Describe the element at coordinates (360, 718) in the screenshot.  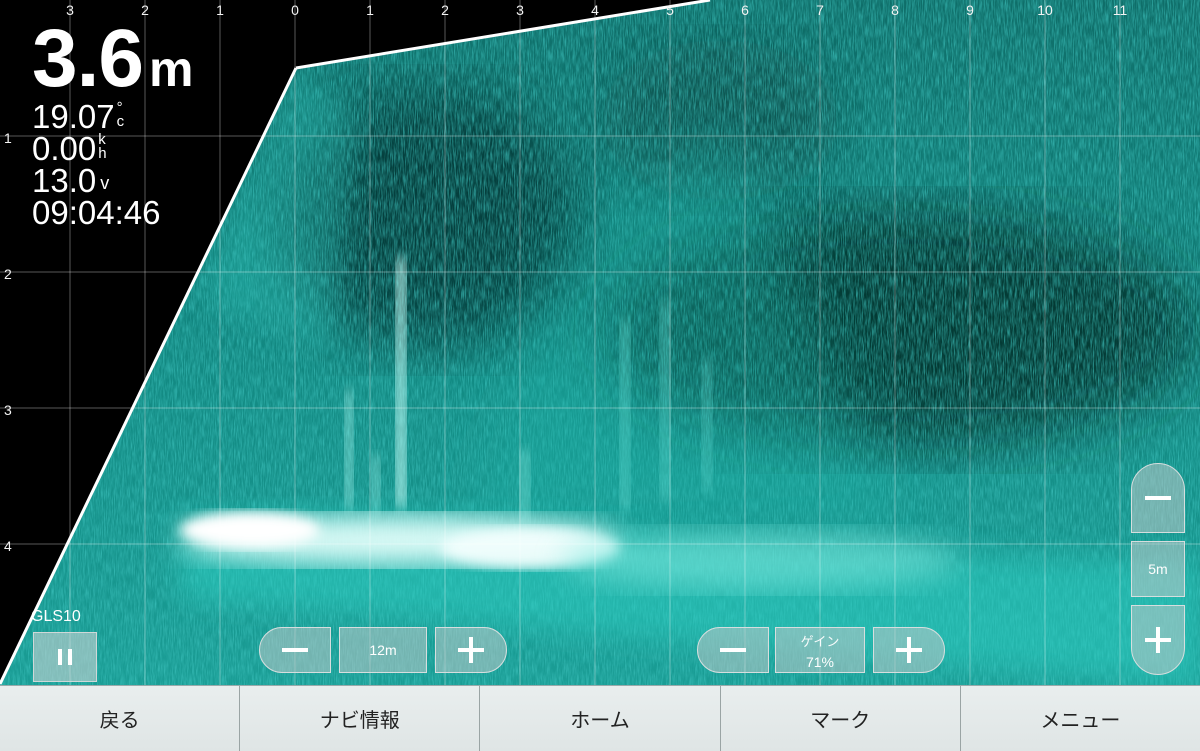
I see `nav-info-button: ナビ情報` at that location.